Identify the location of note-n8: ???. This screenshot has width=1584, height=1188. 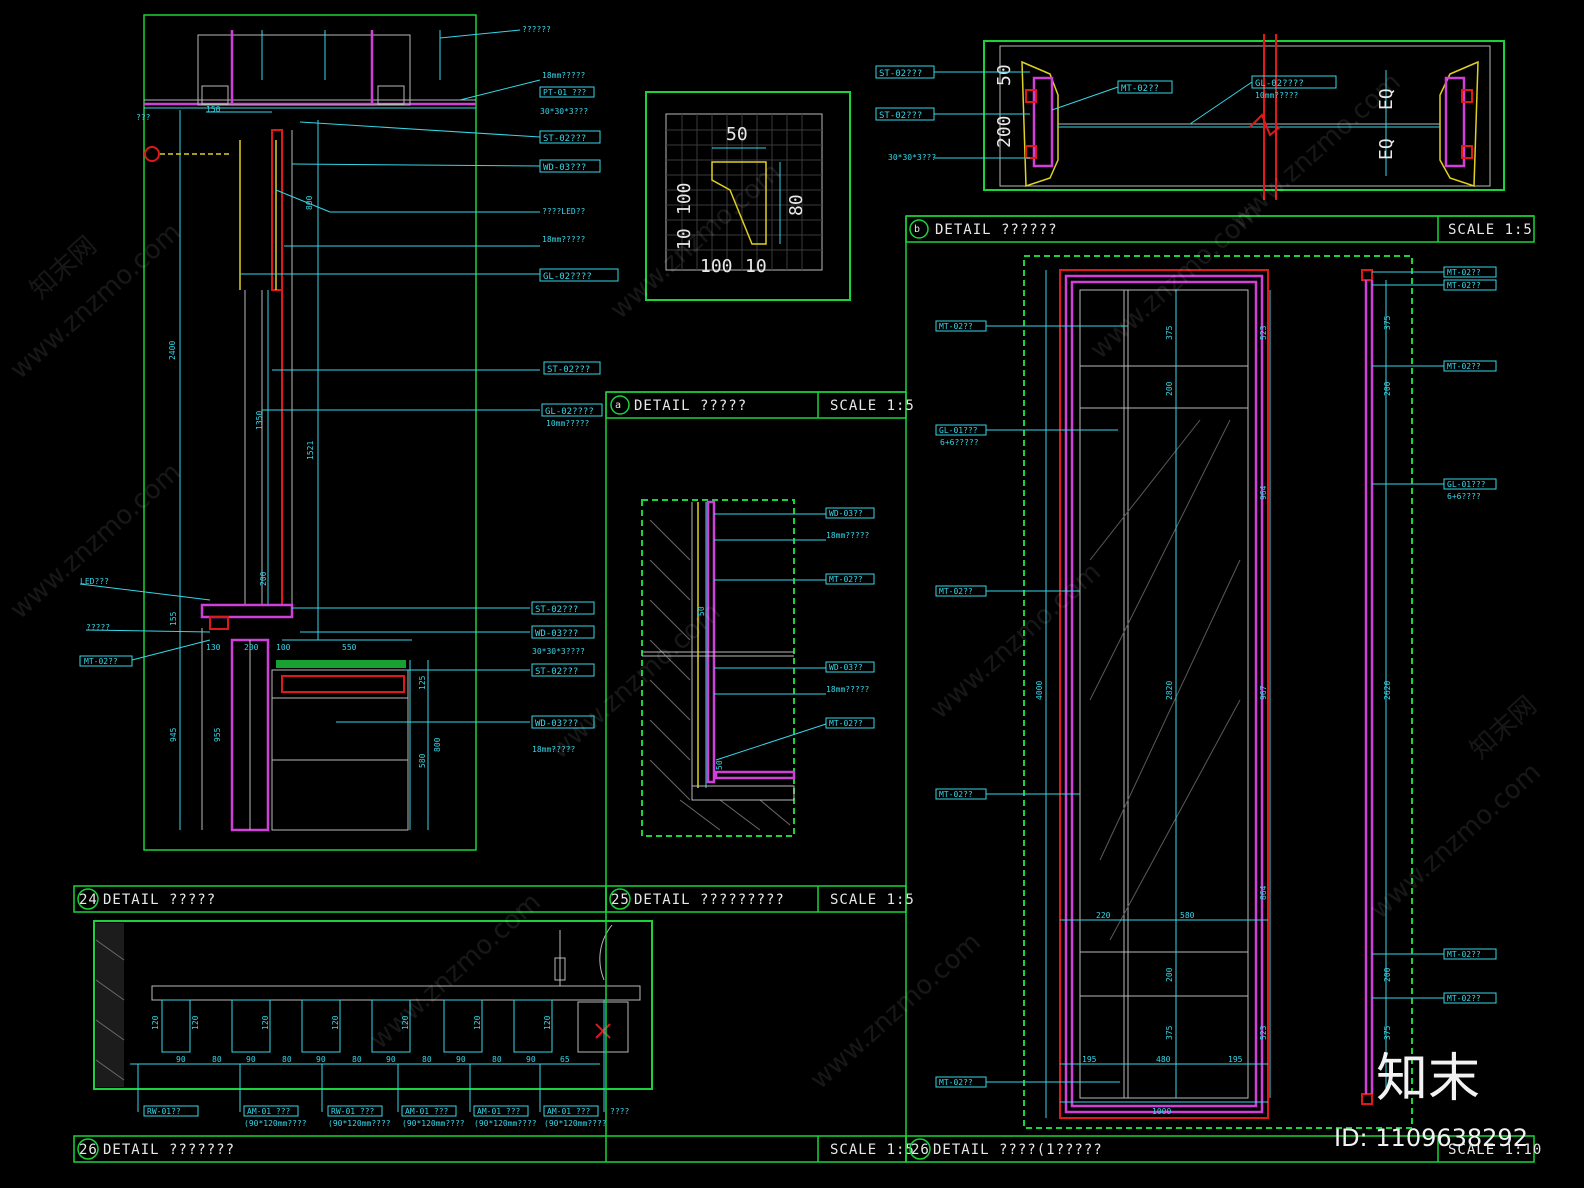
(143, 117).